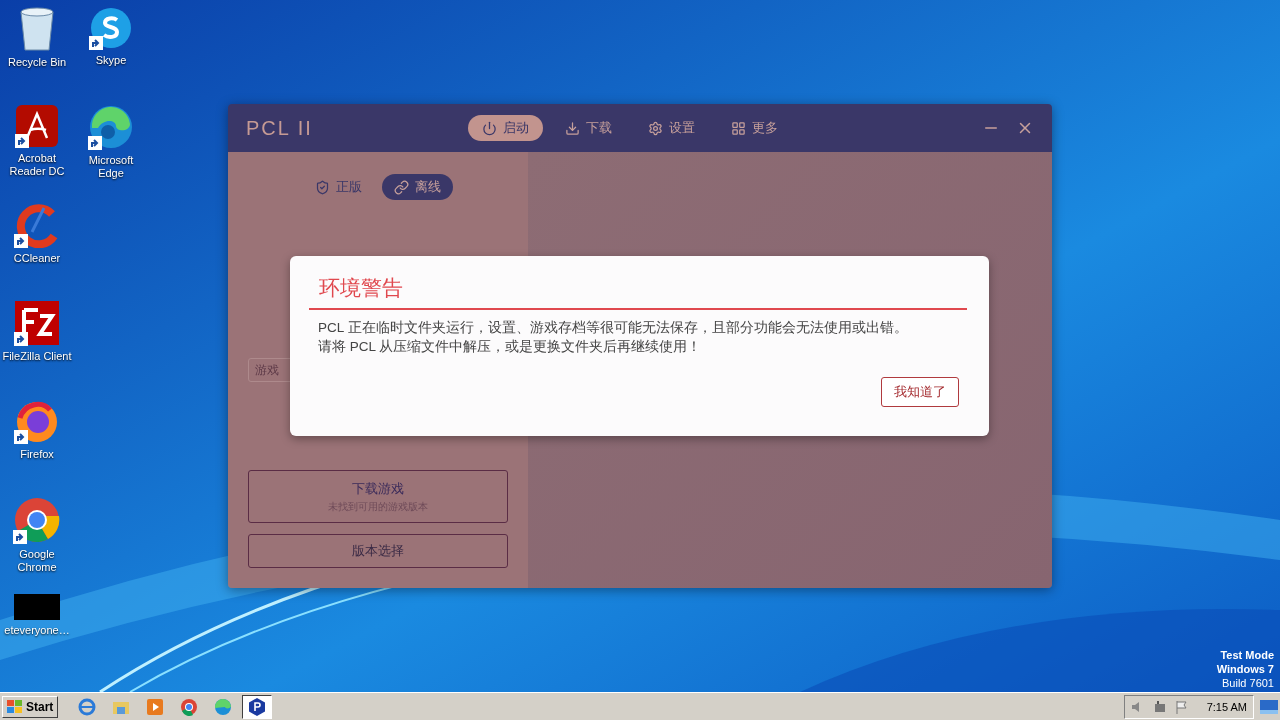 The height and width of the screenshot is (720, 1280). Describe the element at coordinates (338, 187) in the screenshot. I see `login-tab: 正版` at that location.